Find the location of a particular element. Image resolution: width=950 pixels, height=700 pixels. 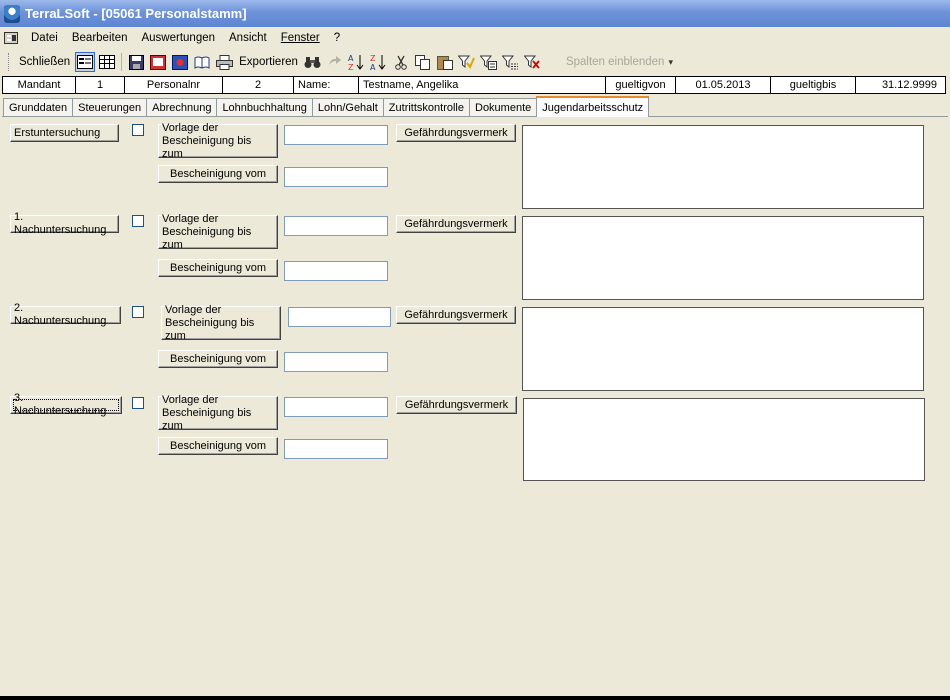

sort-desc-icon: ZA is located at coordinates (379, 62).